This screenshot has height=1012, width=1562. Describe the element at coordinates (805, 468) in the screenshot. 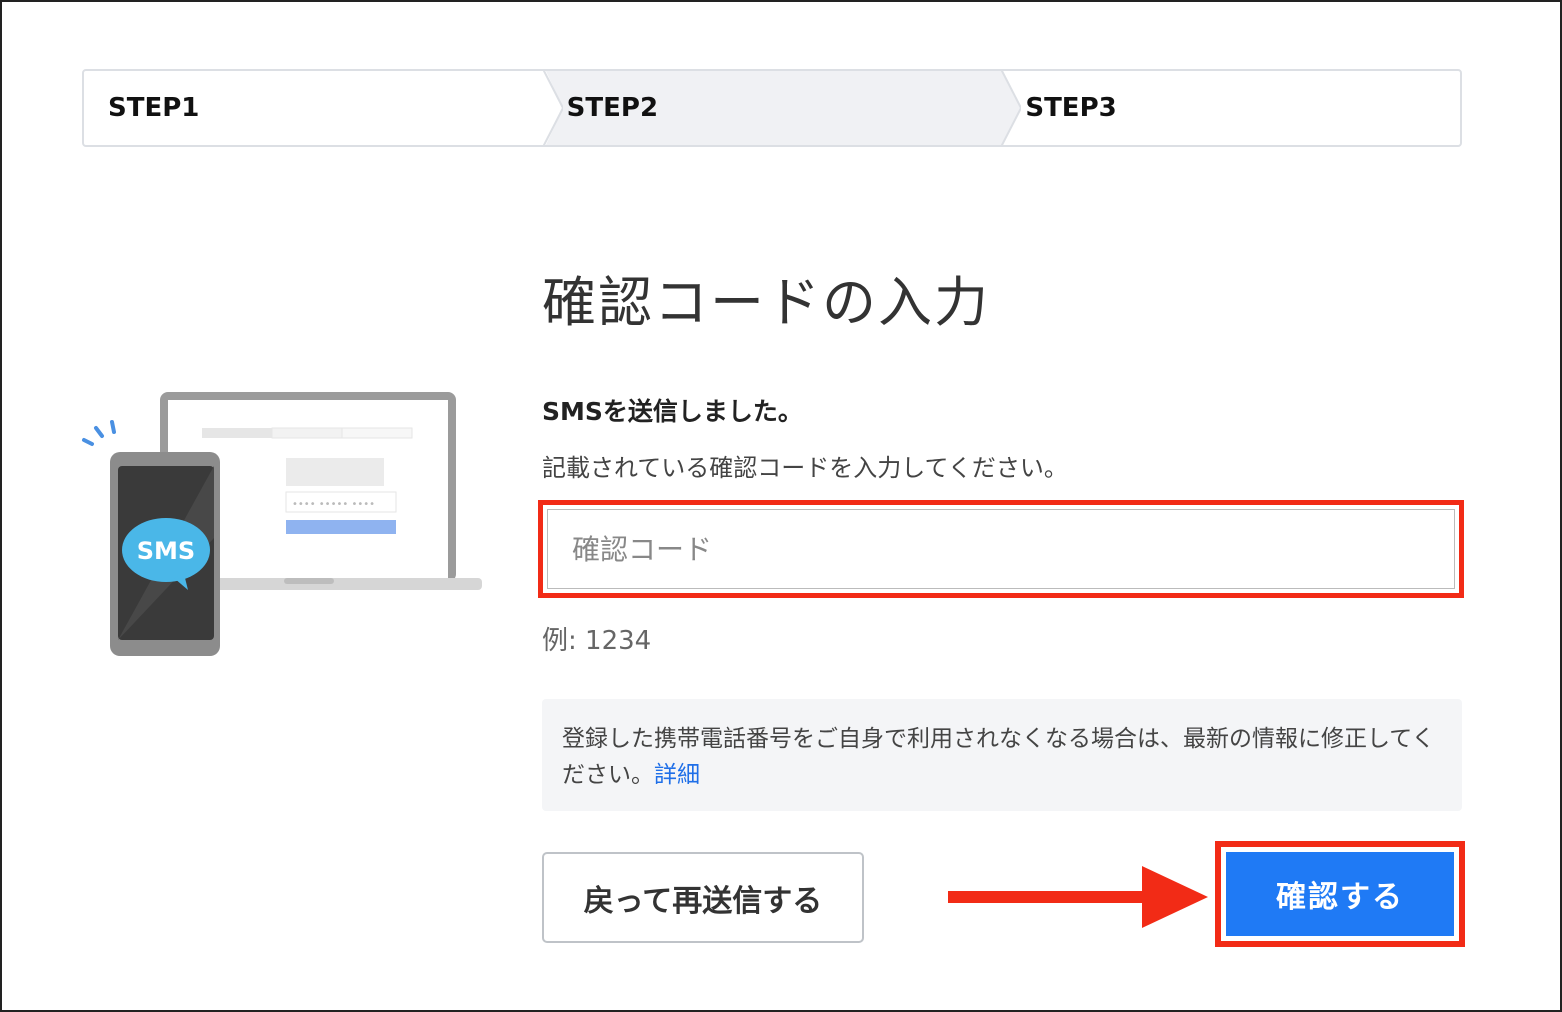

I see `instruction-text: 記載されている確認コードを入力してください。` at that location.